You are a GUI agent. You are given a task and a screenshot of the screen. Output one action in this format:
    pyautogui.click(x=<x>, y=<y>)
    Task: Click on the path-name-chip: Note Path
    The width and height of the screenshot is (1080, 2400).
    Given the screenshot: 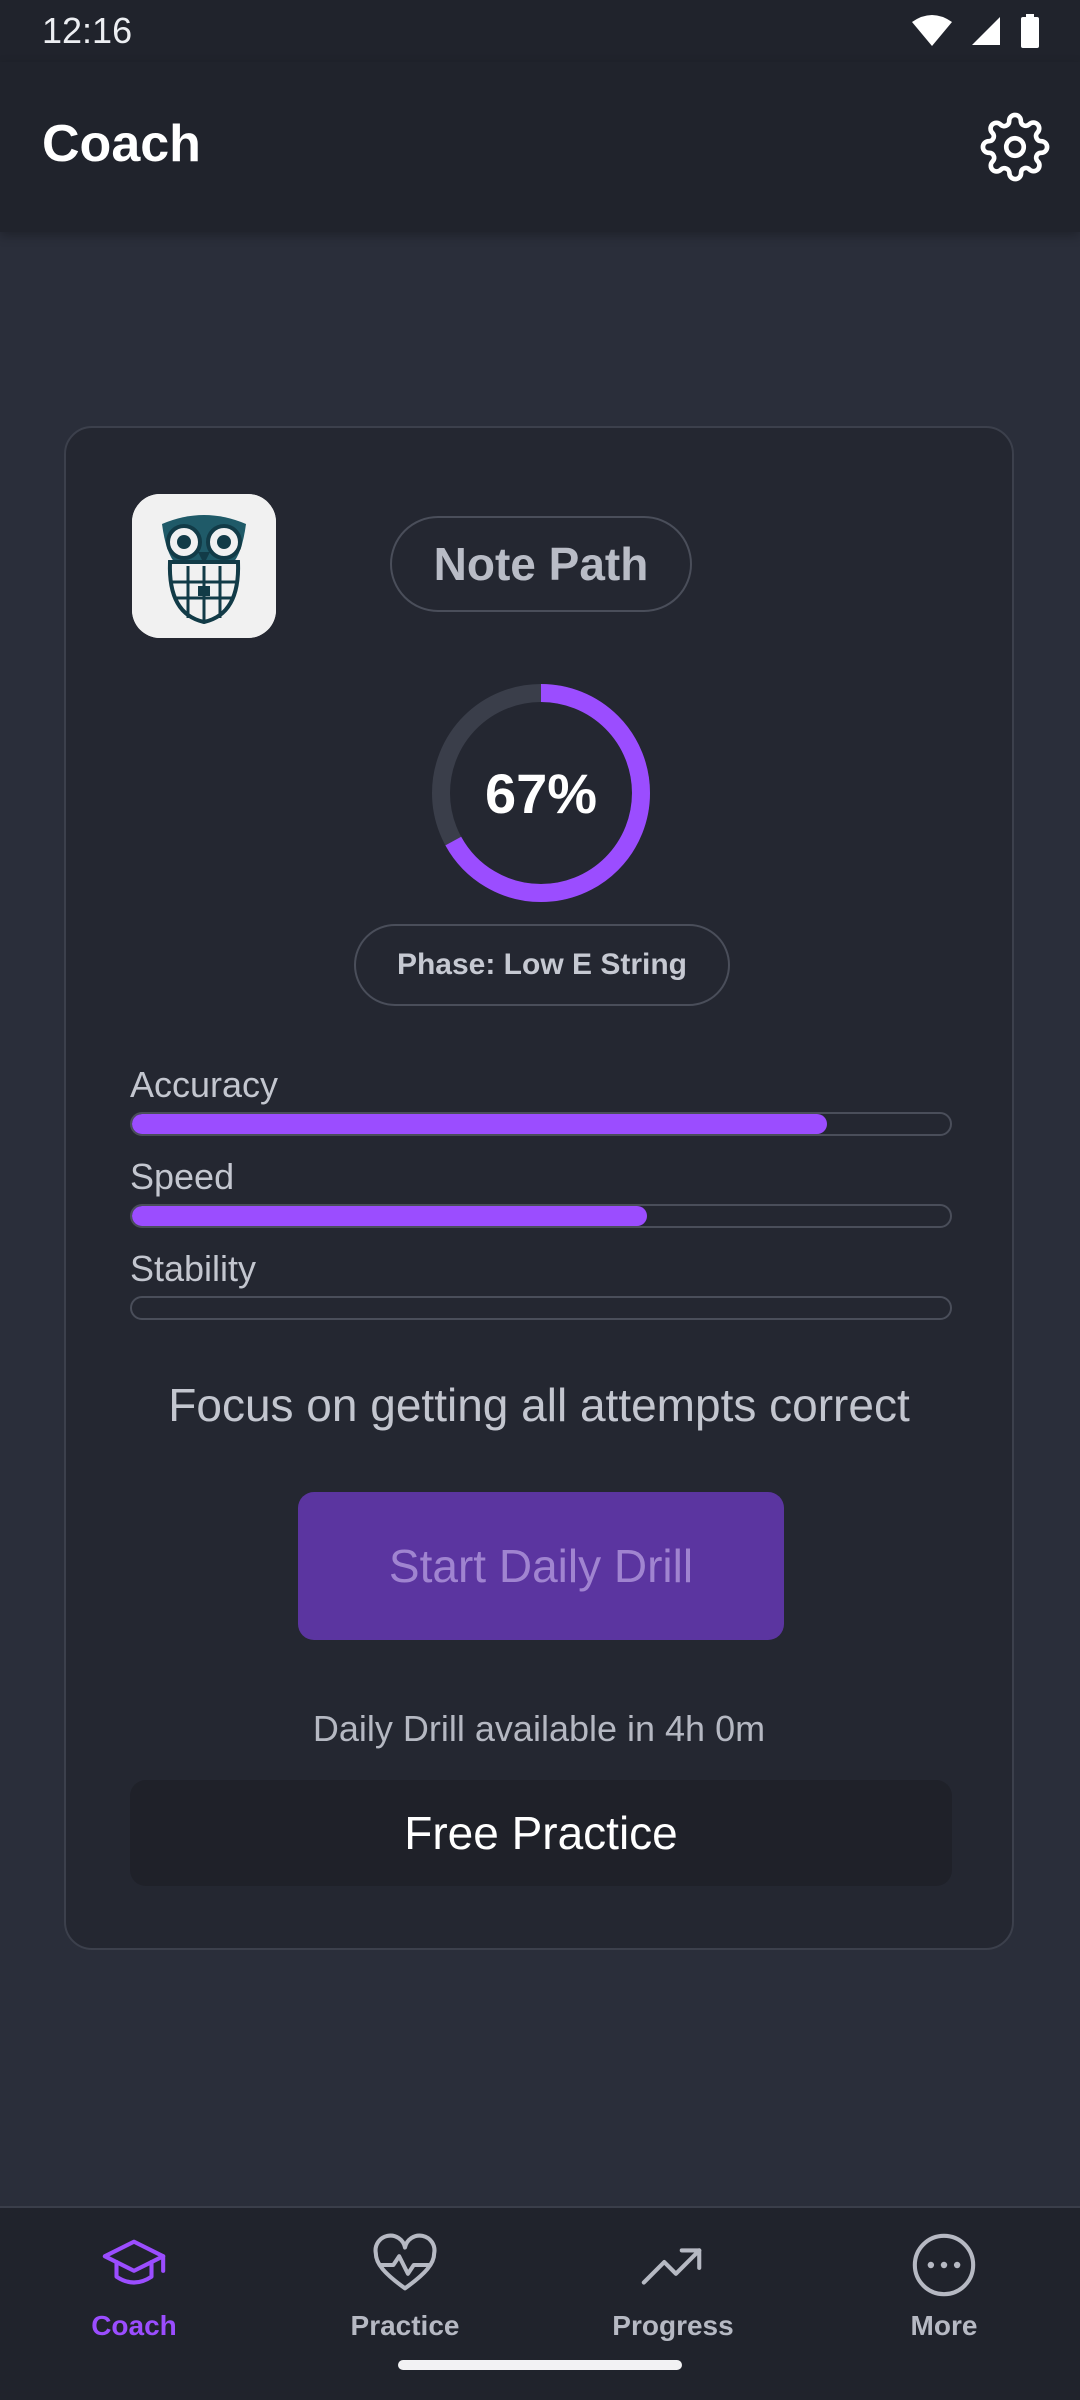 What is the action you would take?
    pyautogui.click(x=541, y=564)
    